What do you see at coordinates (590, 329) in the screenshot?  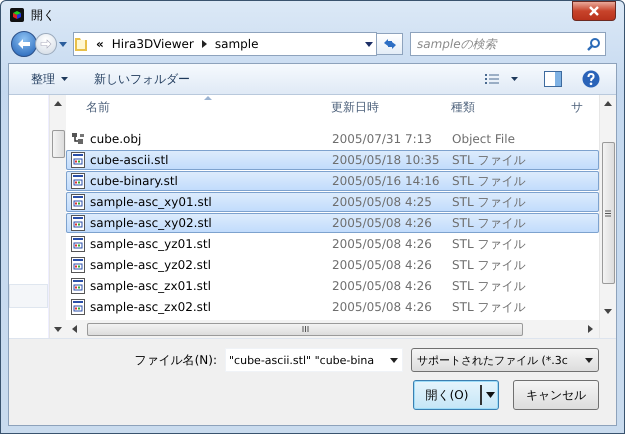 I see `scroll-right-icon` at bounding box center [590, 329].